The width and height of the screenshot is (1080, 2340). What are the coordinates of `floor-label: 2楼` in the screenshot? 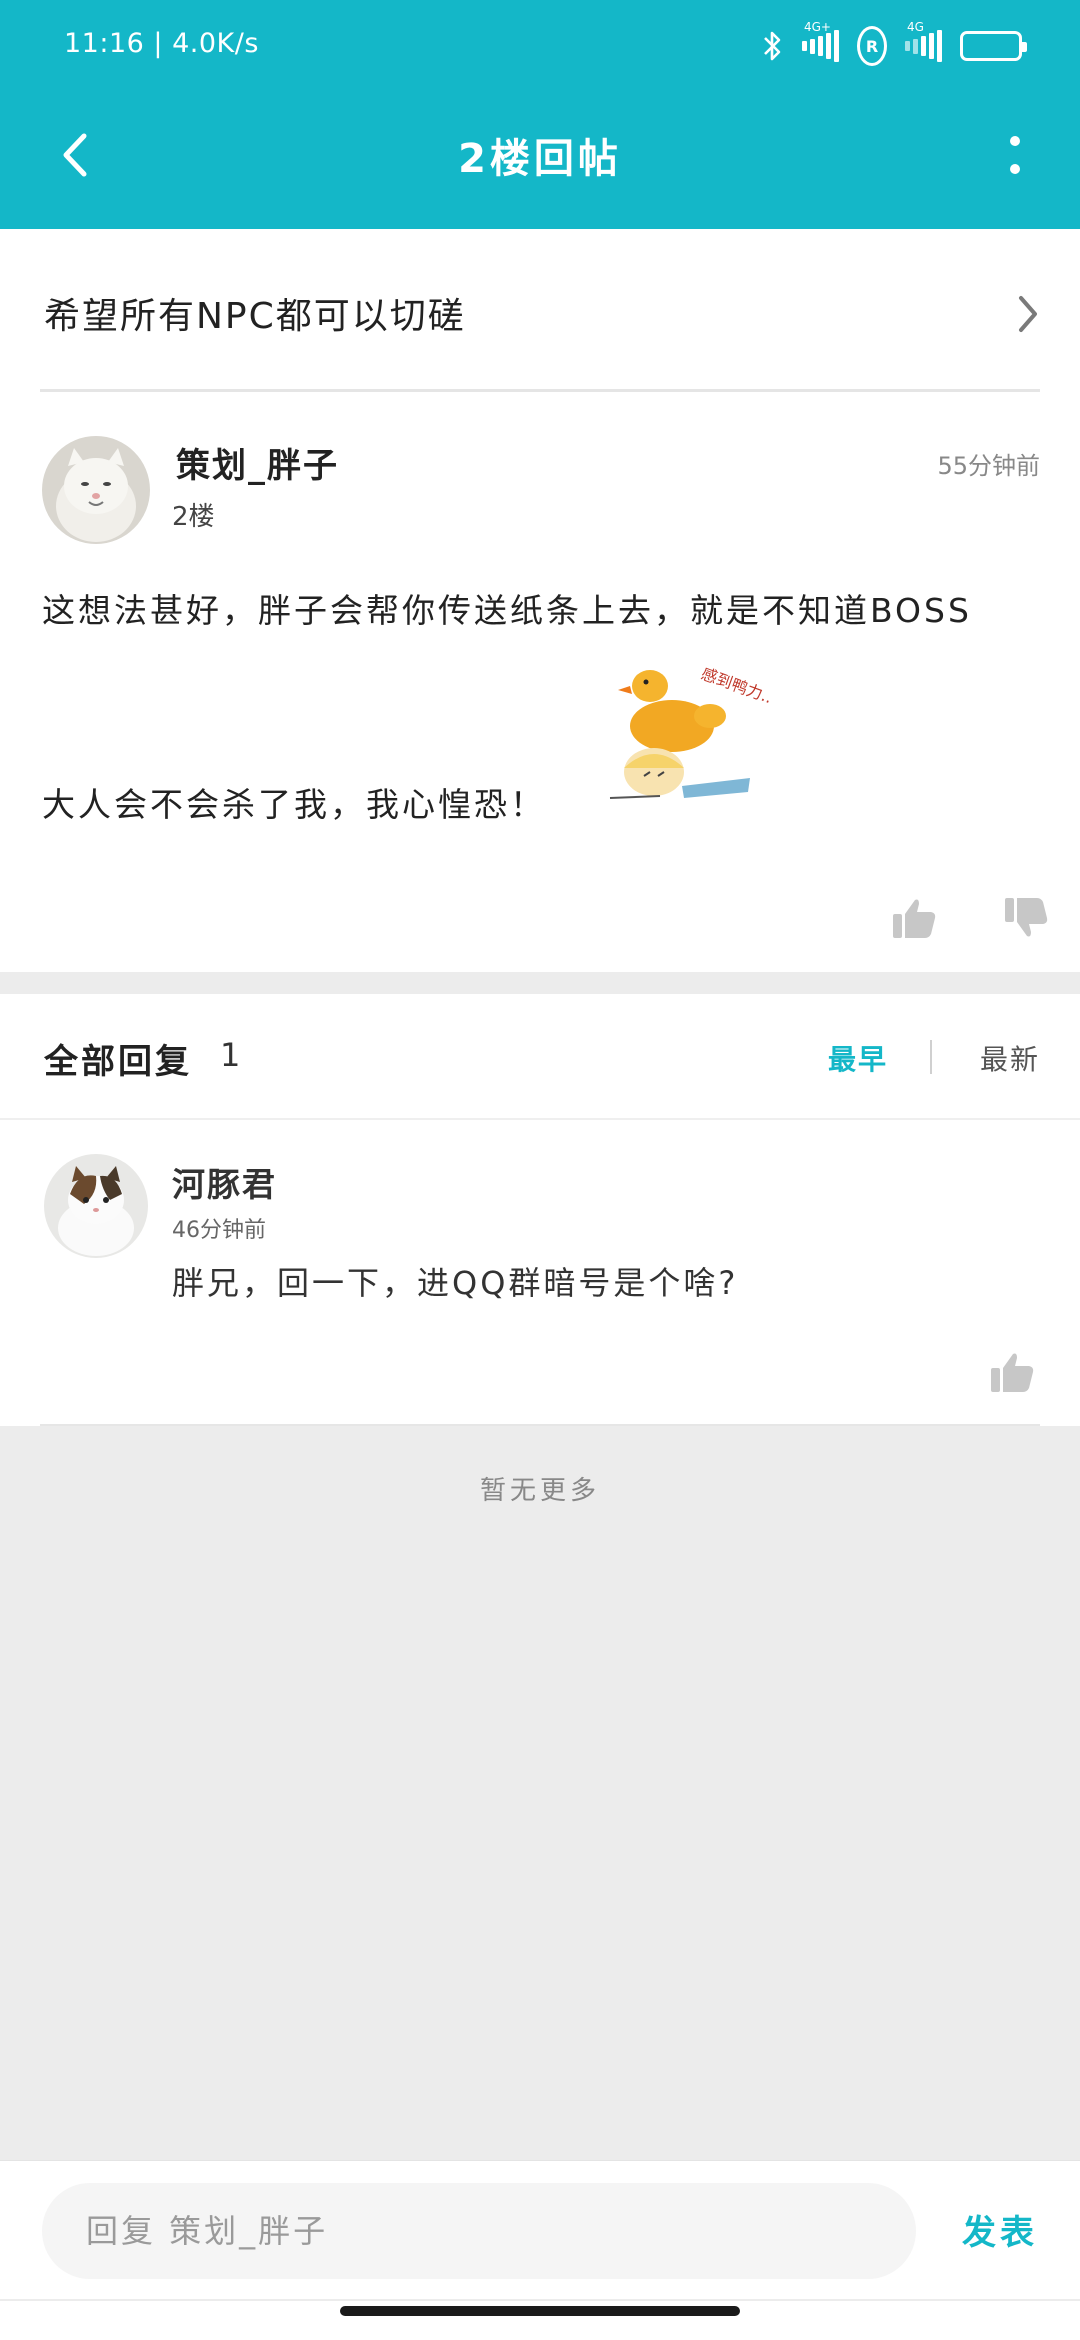 It's located at (193, 517).